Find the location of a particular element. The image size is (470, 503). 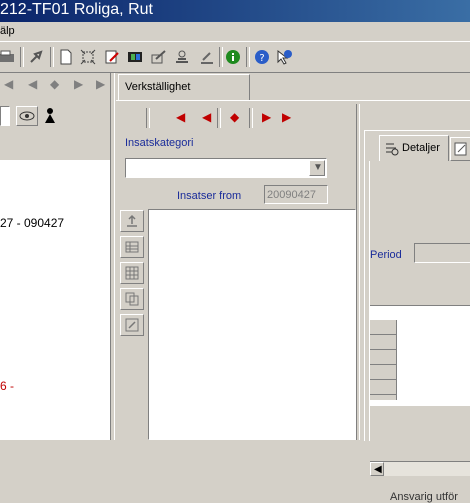

insatskategori-label: Insatskategori is located at coordinates (159, 143).